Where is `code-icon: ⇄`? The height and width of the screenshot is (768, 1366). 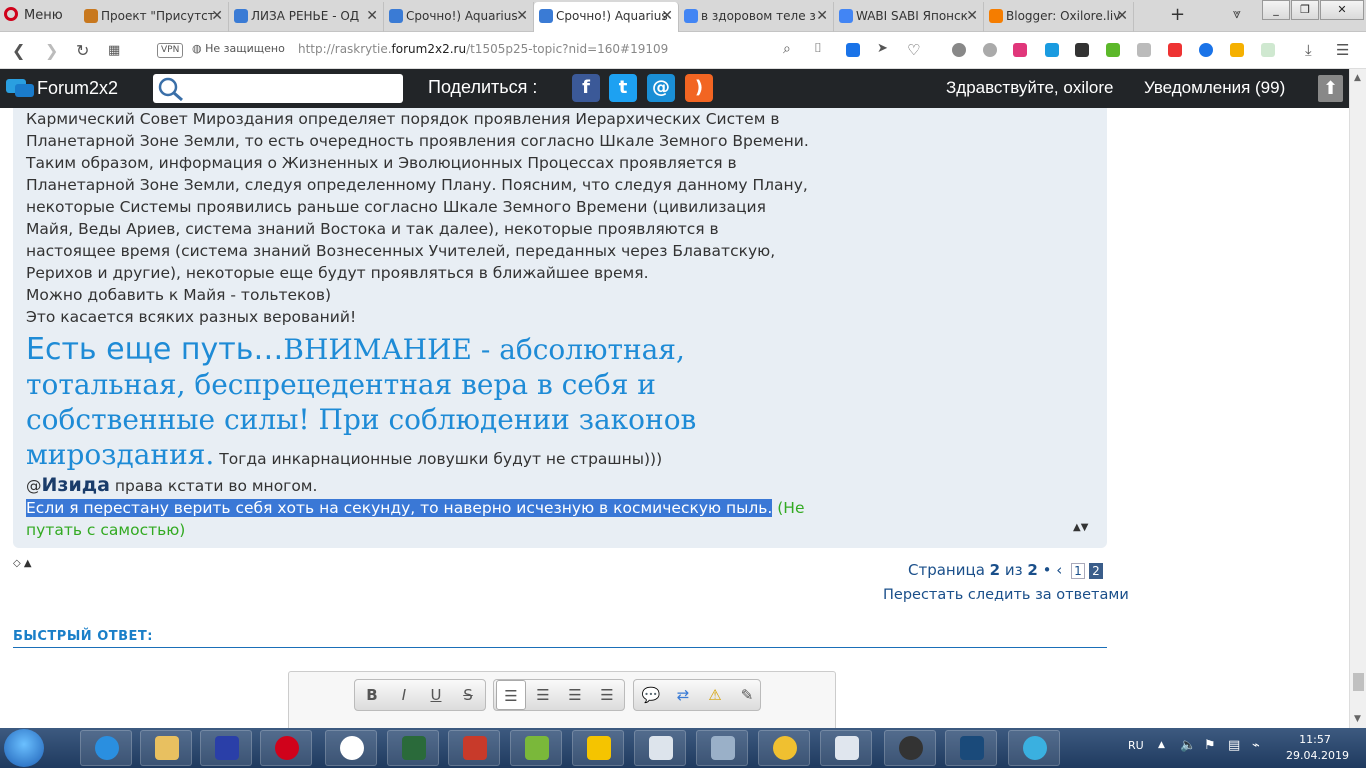
code-icon: ⇄ is located at coordinates (683, 695).